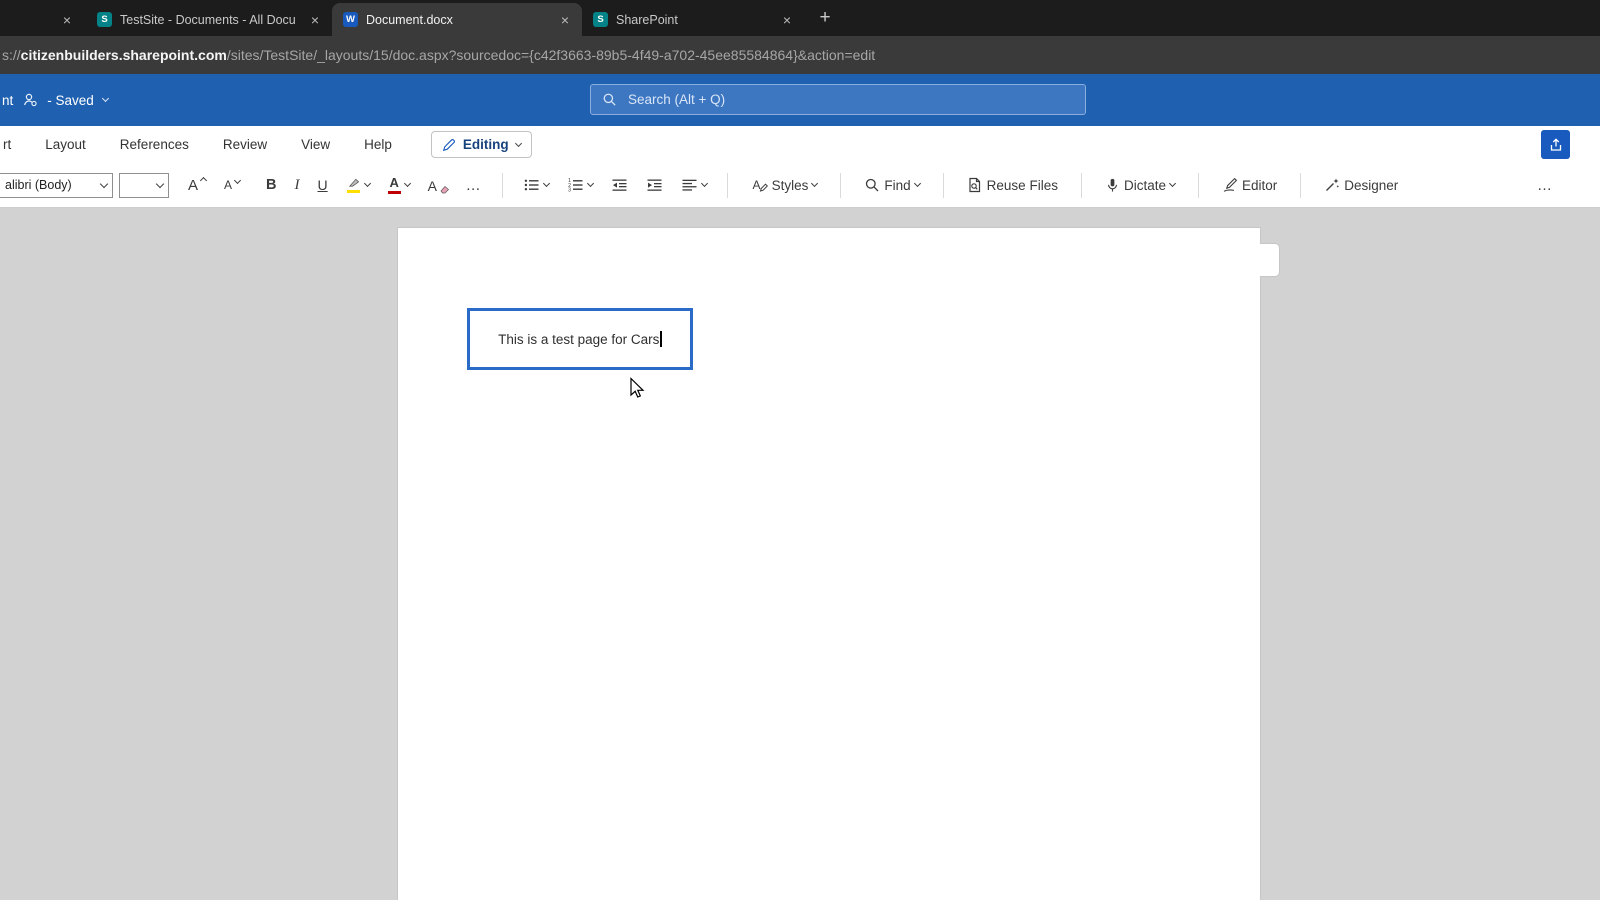  What do you see at coordinates (825, 18) in the screenshot?
I see `new-tab-button: +` at bounding box center [825, 18].